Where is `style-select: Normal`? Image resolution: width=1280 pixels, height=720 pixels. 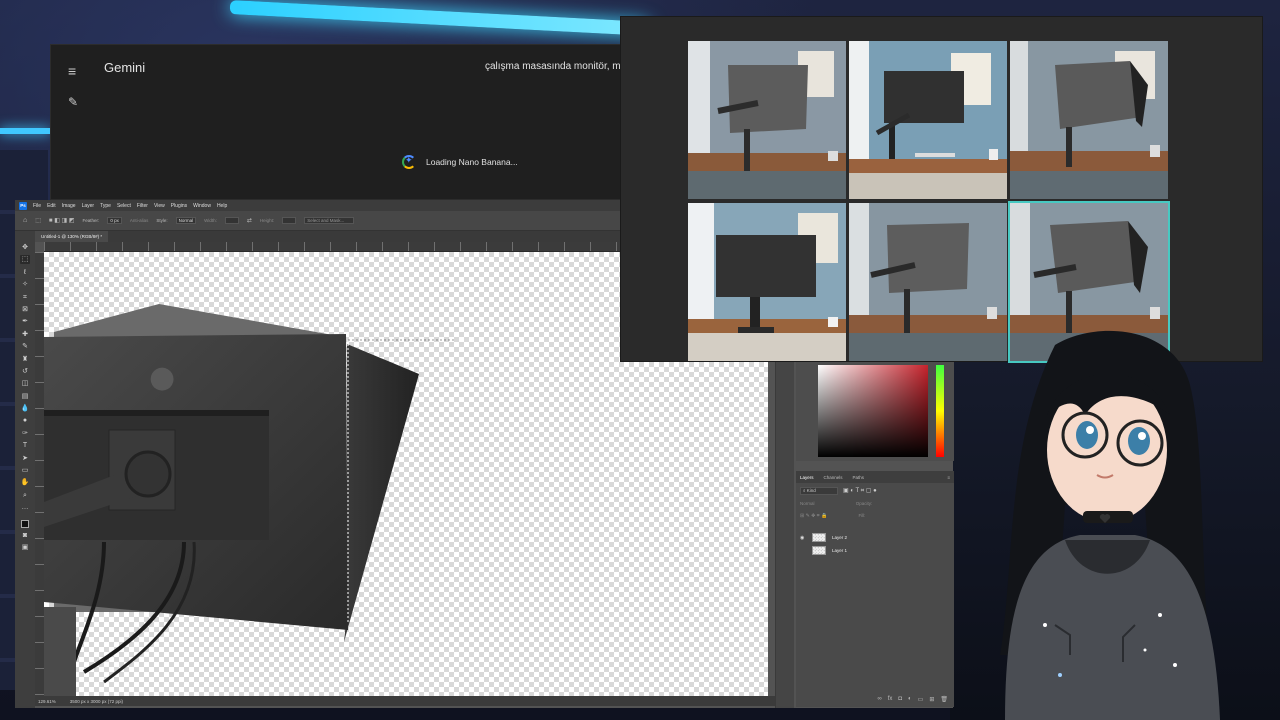
style-select: Normal is located at coordinates (186, 220).